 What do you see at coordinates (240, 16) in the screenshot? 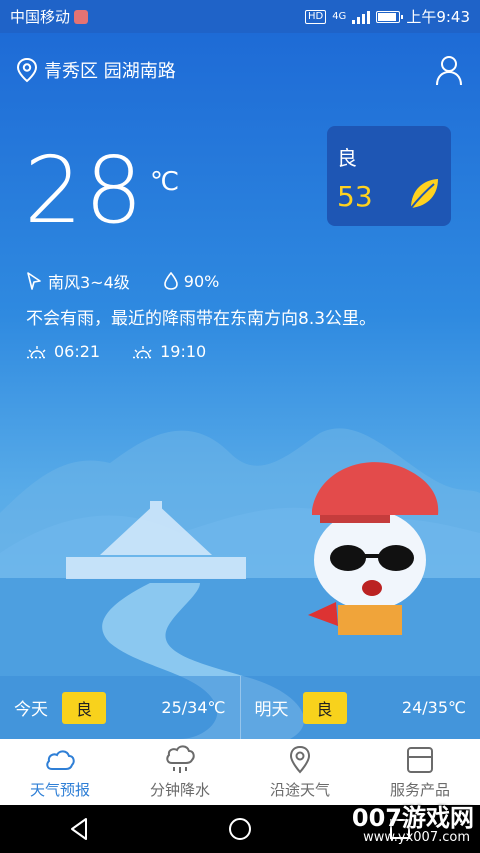
I see `status-bar: 中国移动 HD 4G 上午9:43` at bounding box center [240, 16].